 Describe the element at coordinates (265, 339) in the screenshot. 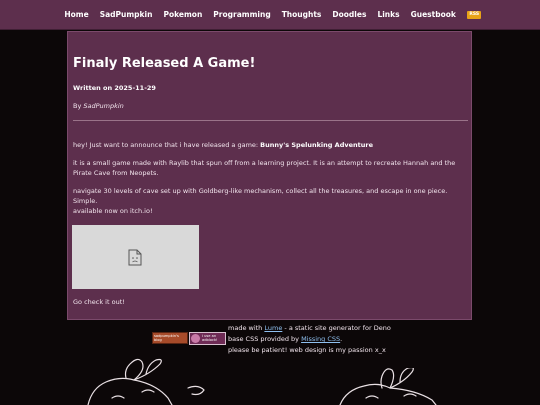

I see `footer-line2-prefix: base CSS provided by` at that location.